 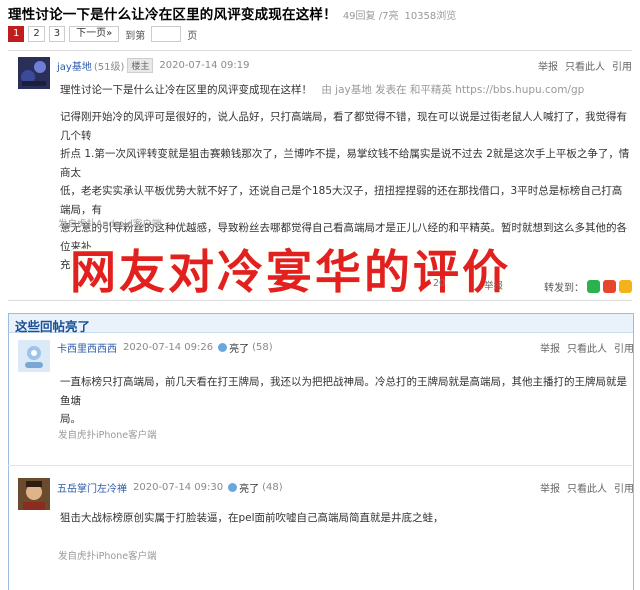 I want to click on wechat-icon, so click(x=593, y=286).